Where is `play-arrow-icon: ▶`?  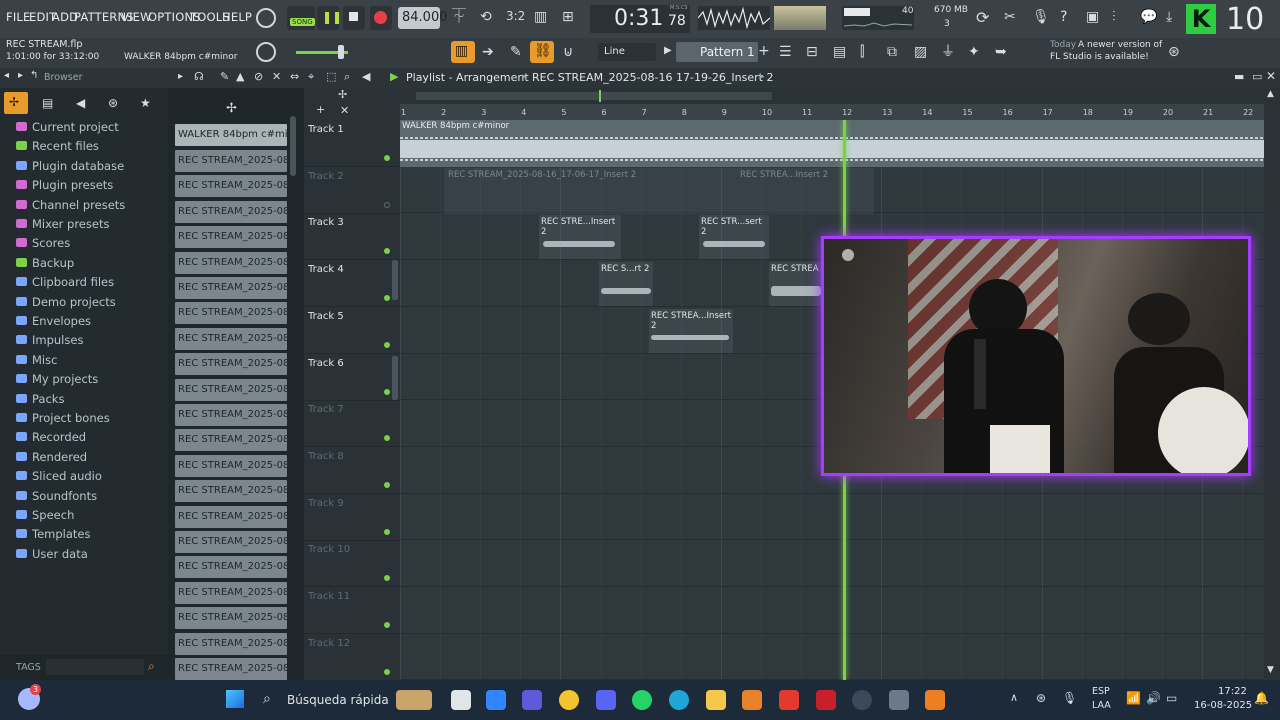
play-arrow-icon: ▶ is located at coordinates (668, 51).